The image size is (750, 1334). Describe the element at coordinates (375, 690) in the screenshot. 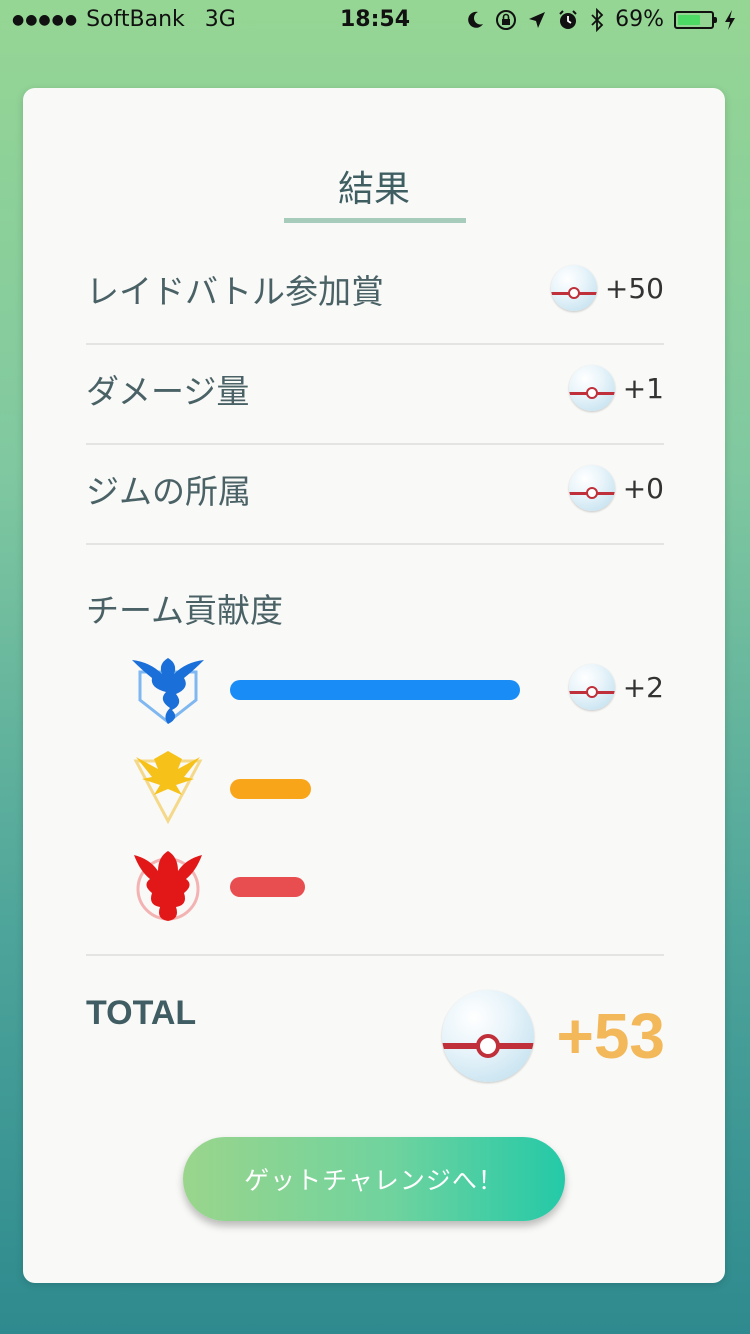

I see `team-mystic-bar` at that location.